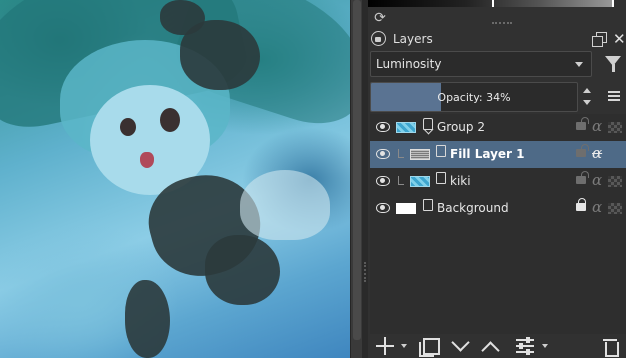 The width and height of the screenshot is (626, 358). Describe the element at coordinates (404, 346) in the screenshot. I see `add-layer-dropdown-icon` at that location.